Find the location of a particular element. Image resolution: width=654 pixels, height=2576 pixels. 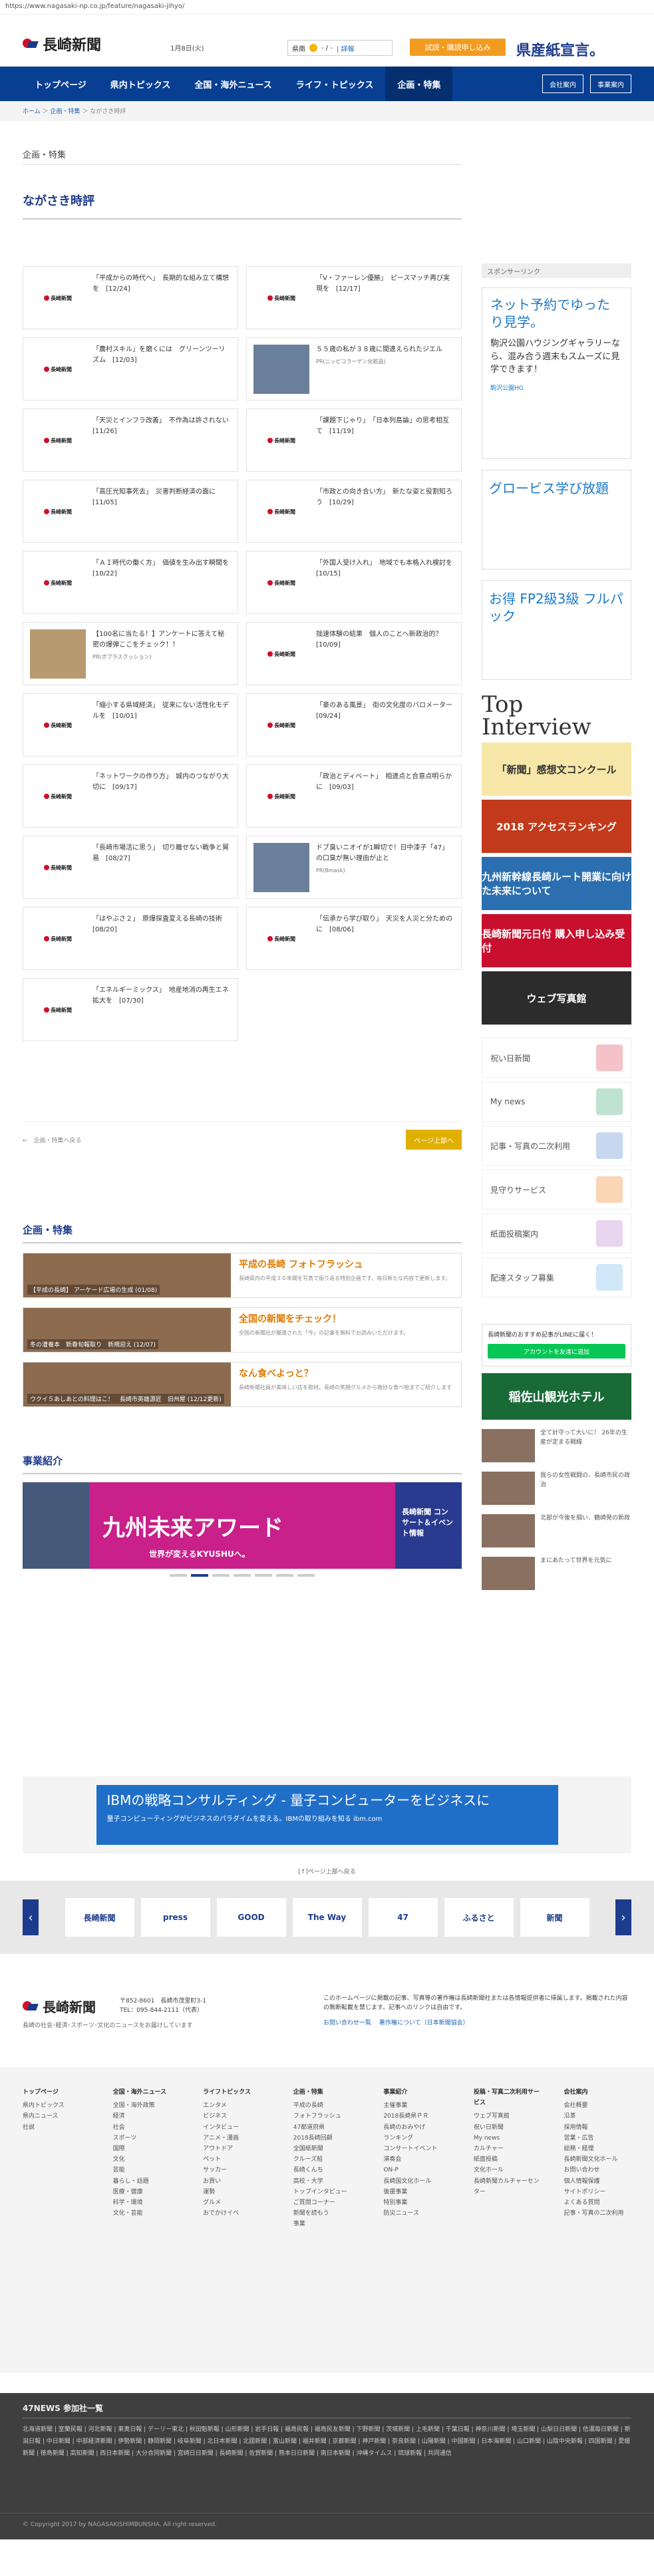

nav-feature: 企画・特集 is located at coordinates (419, 84).